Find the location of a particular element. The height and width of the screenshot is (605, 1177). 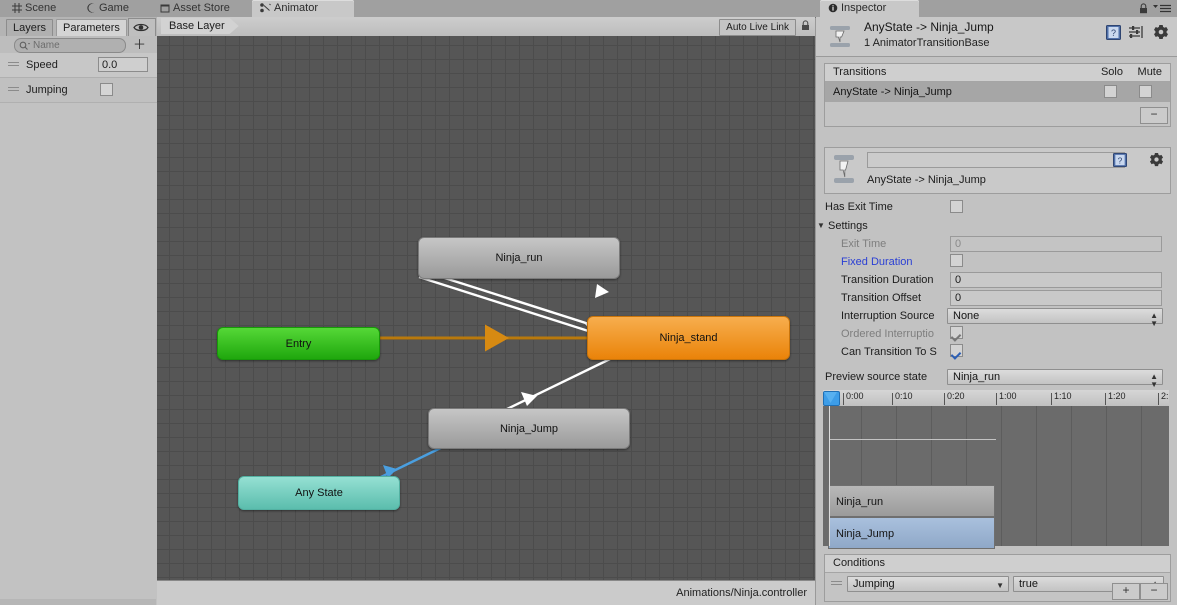

graph-node-ninja-jump: Ninja_Jump is located at coordinates (529, 428).